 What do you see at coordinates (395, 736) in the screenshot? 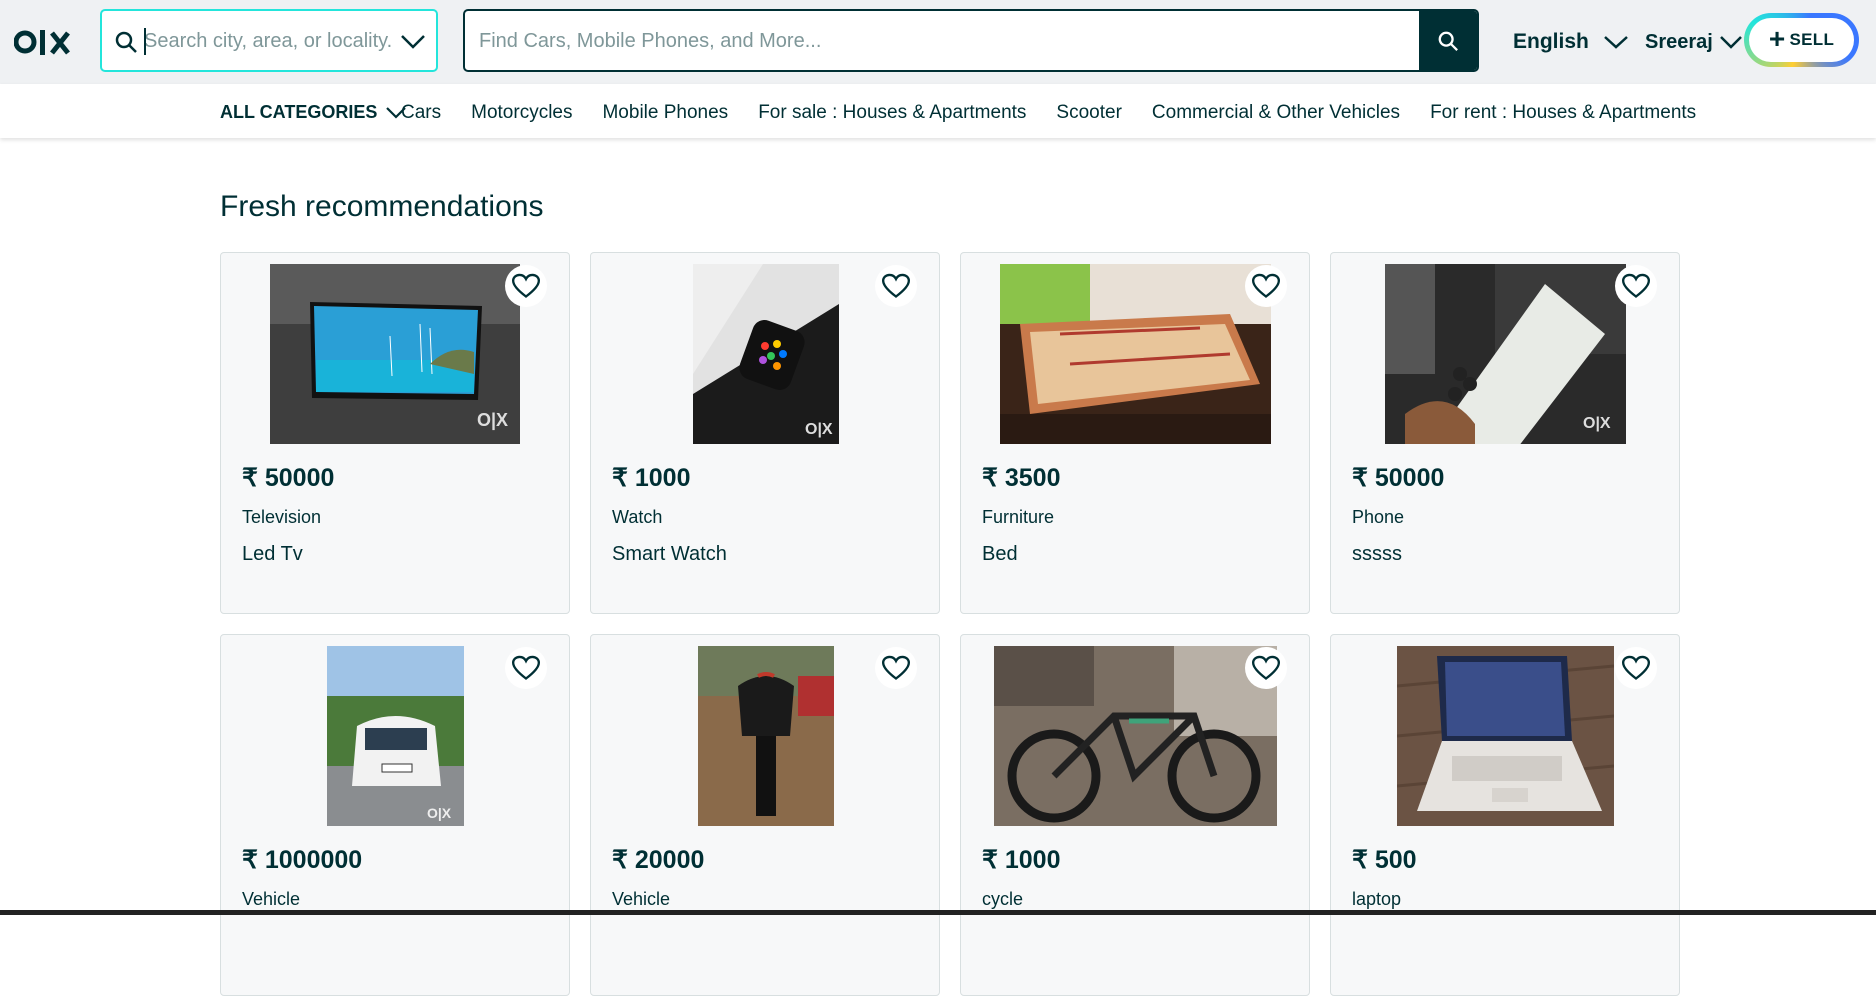
I see `listing-image-car: O|X` at bounding box center [395, 736].